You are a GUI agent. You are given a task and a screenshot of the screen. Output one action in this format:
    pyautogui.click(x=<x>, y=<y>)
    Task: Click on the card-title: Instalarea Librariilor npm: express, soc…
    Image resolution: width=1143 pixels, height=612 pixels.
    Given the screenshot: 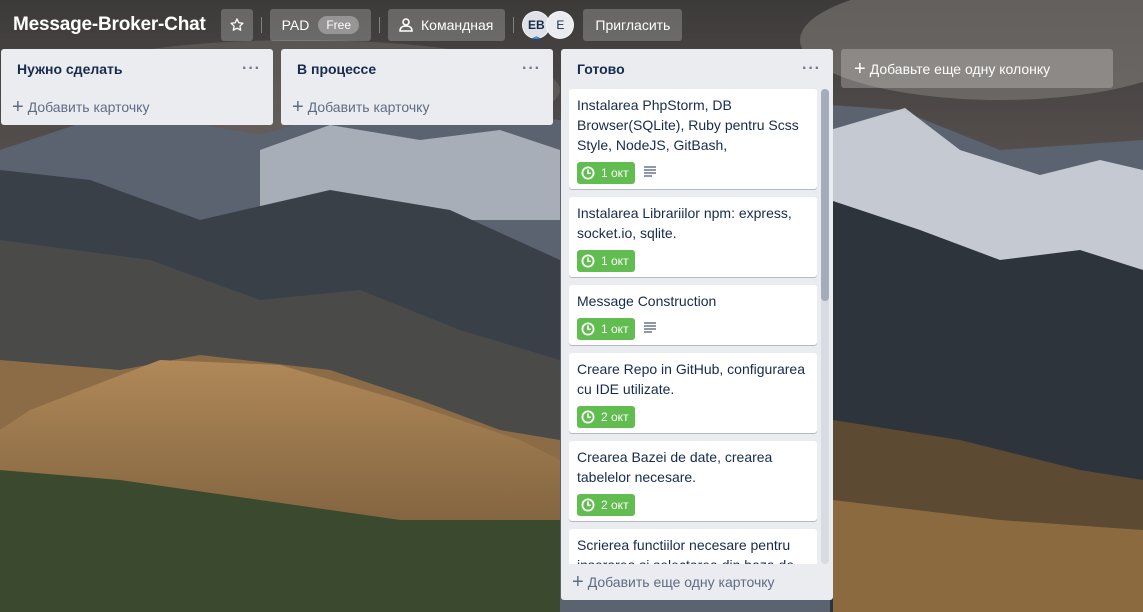 What is the action you would take?
    pyautogui.click(x=684, y=223)
    